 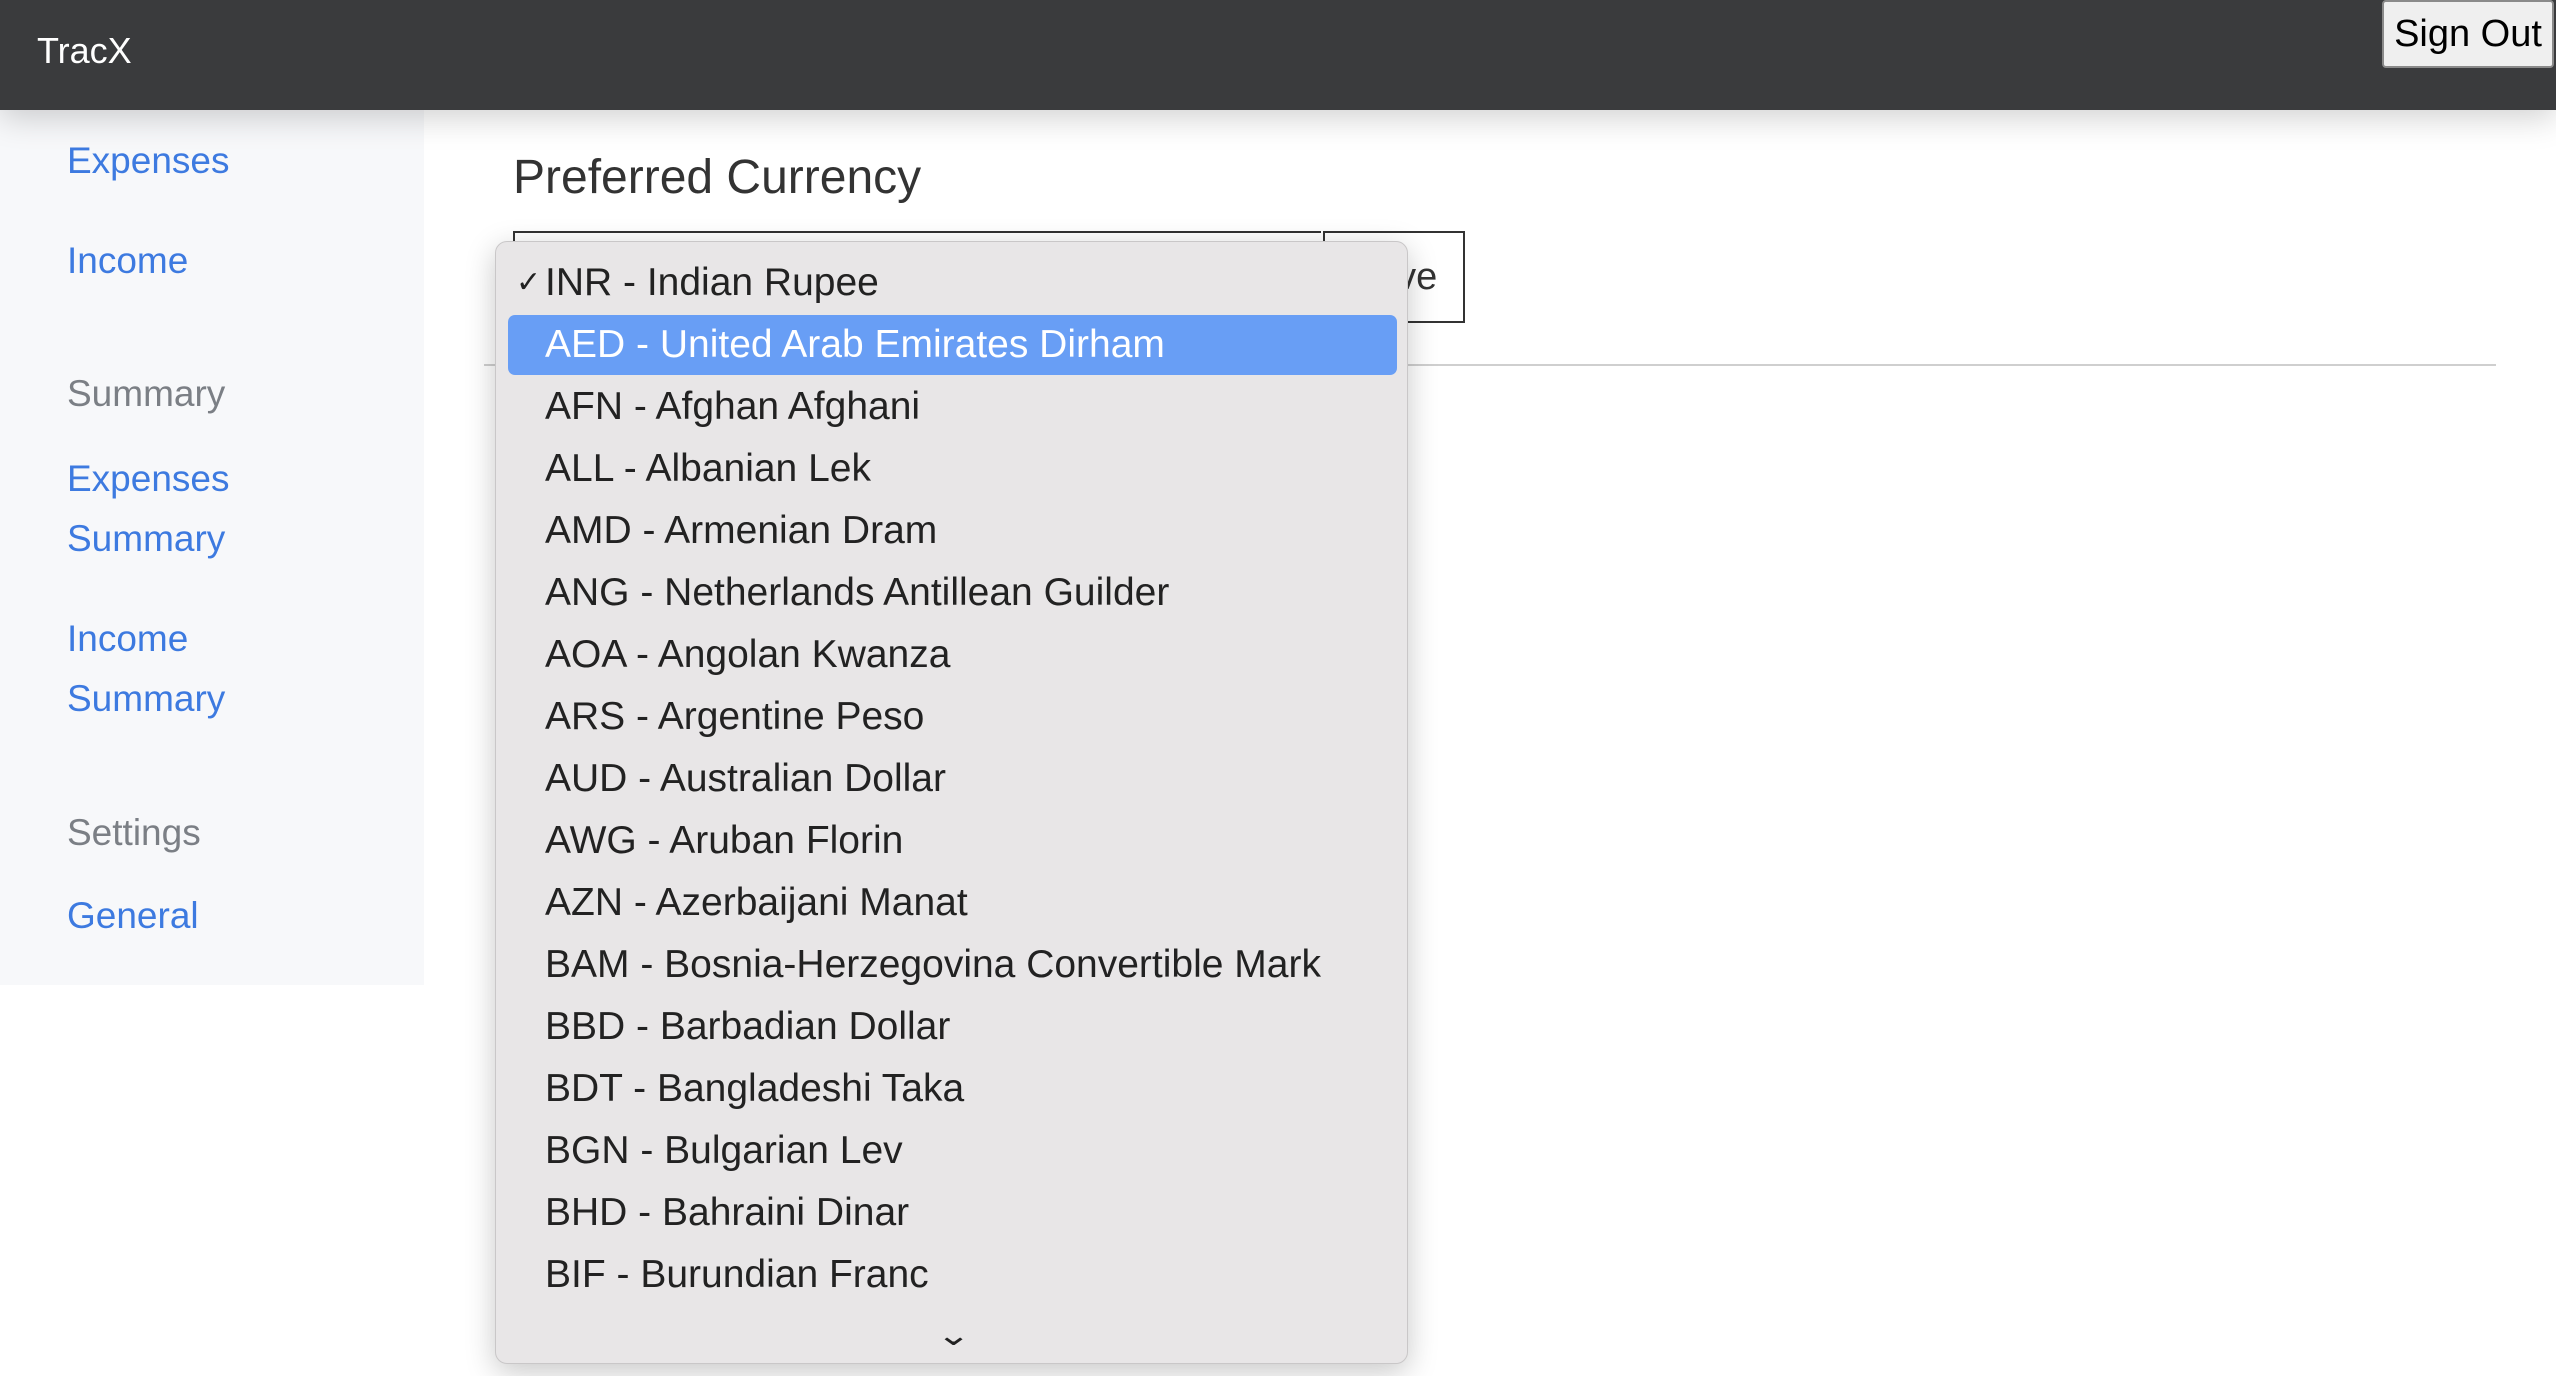 What do you see at coordinates (127, 639) in the screenshot?
I see `sidebar-item-label: Income` at bounding box center [127, 639].